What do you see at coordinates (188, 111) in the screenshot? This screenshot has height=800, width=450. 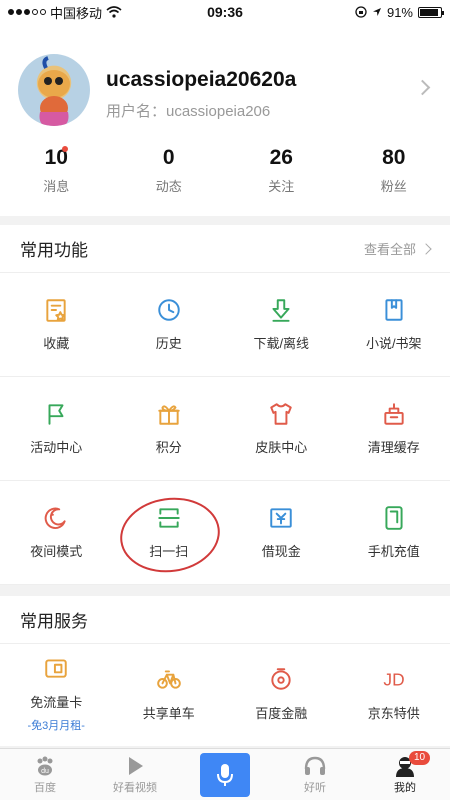 I see `account-name: 用户名：ucassiopeia206` at bounding box center [188, 111].